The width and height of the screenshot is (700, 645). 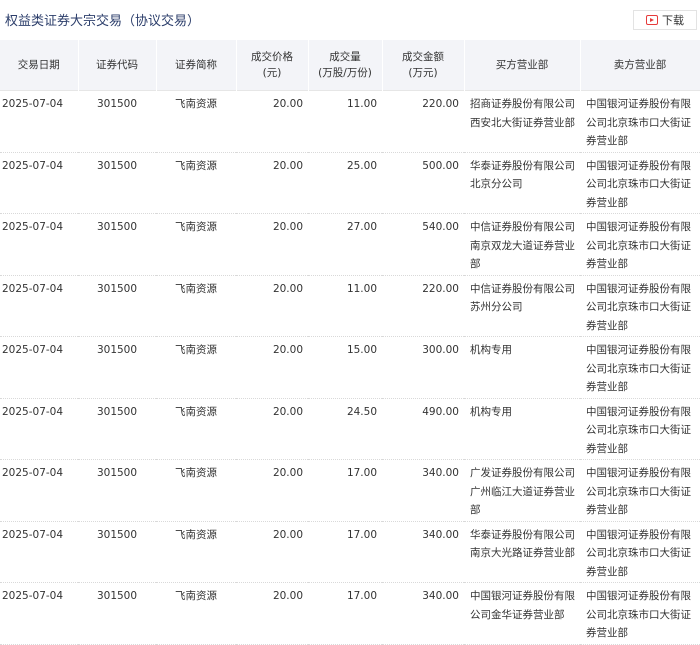 What do you see at coordinates (522, 113) in the screenshot?
I see `buyer-branch-cell: 招商证券股份有限公司西安北大街证券营业部` at bounding box center [522, 113].